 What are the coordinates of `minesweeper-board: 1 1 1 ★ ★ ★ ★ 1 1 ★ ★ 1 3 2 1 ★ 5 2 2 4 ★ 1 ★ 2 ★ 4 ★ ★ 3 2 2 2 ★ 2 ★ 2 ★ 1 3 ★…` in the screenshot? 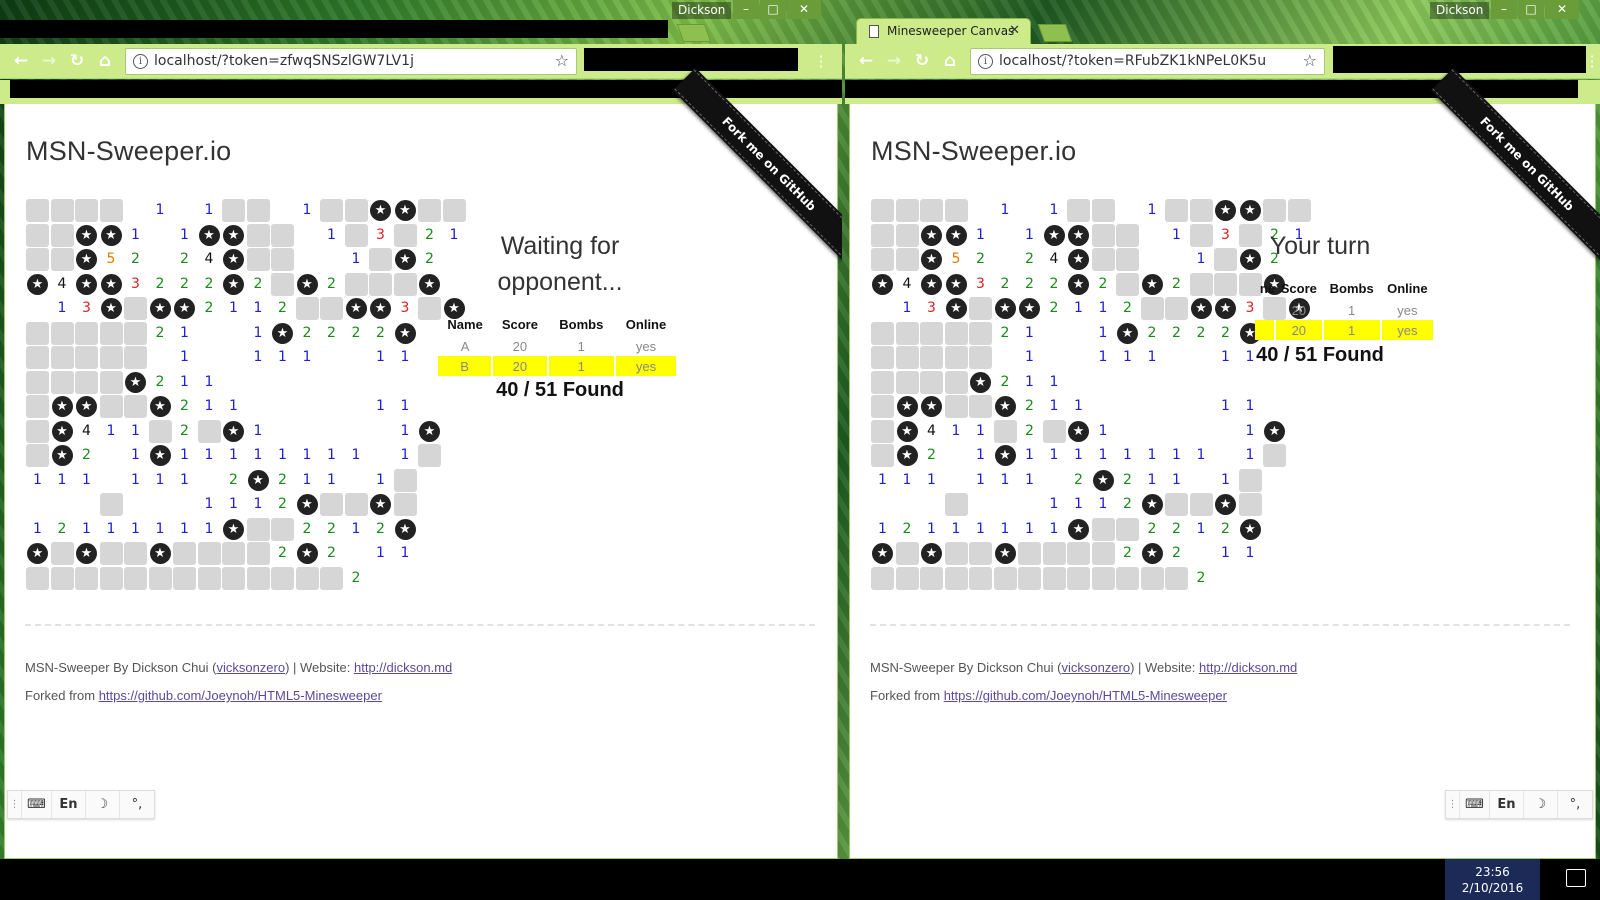 It's located at (1091, 399).